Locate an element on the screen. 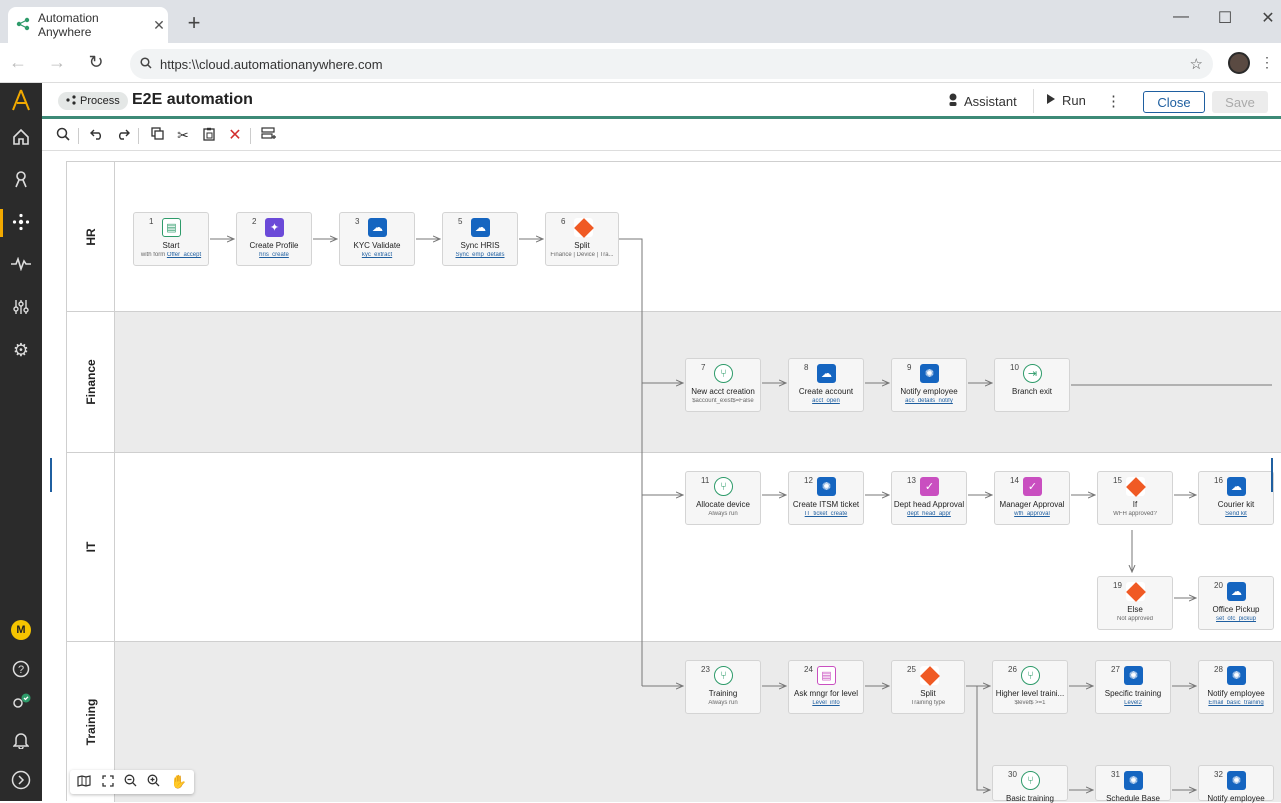 Image resolution: width=1281 pixels, height=803 pixels. paste-icon is located at coordinates (209, 135).